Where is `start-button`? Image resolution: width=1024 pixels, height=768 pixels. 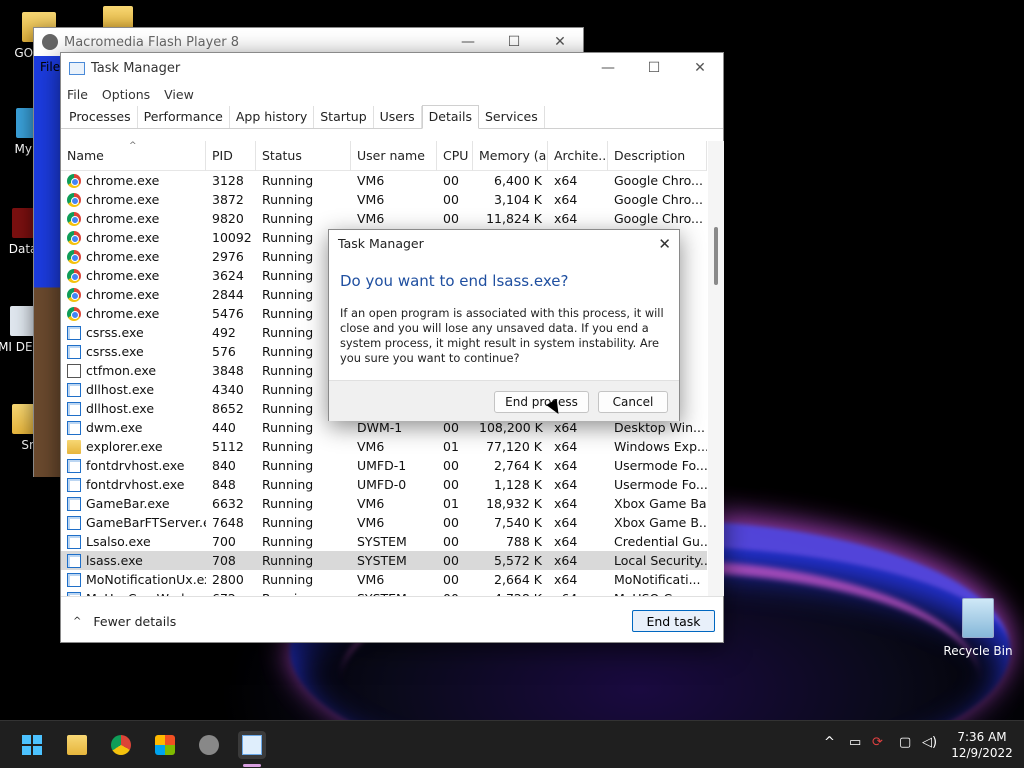
start-button is located at coordinates (32, 745).